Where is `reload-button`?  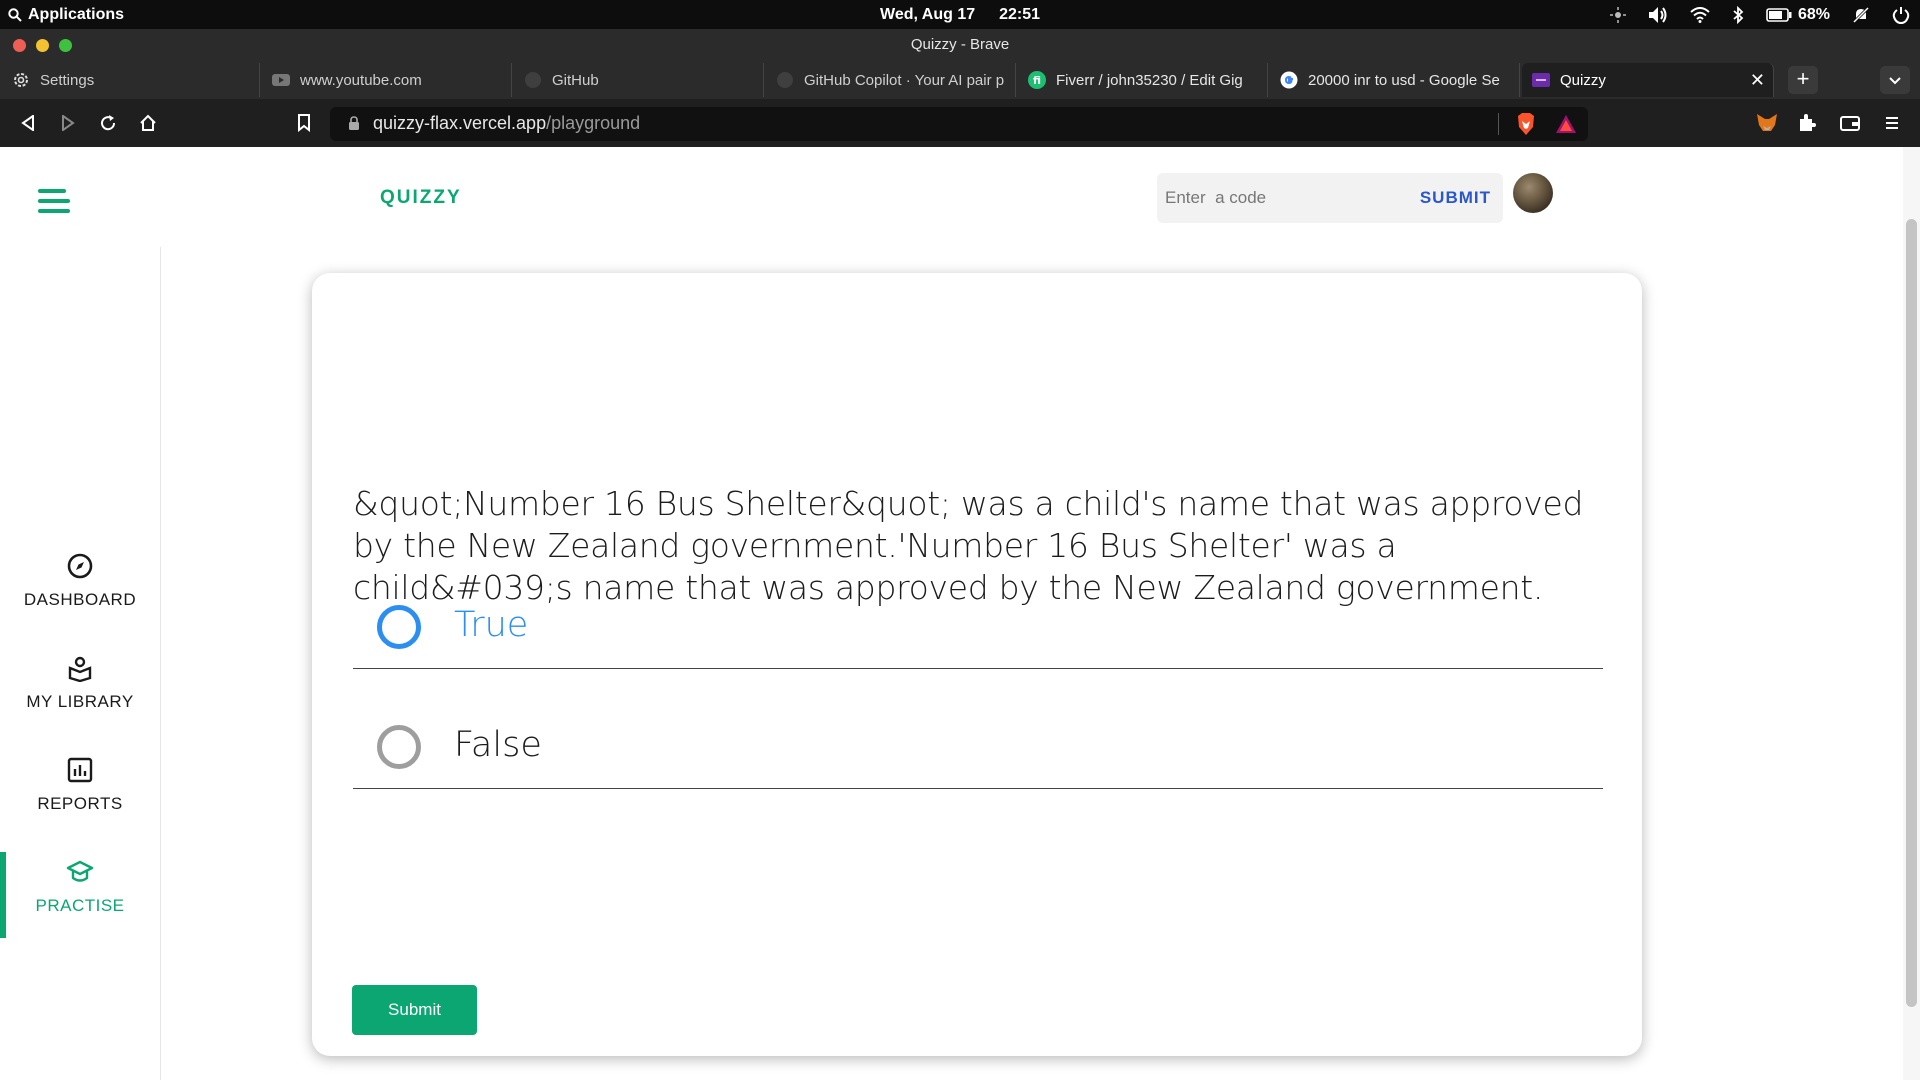
reload-button is located at coordinates (108, 123).